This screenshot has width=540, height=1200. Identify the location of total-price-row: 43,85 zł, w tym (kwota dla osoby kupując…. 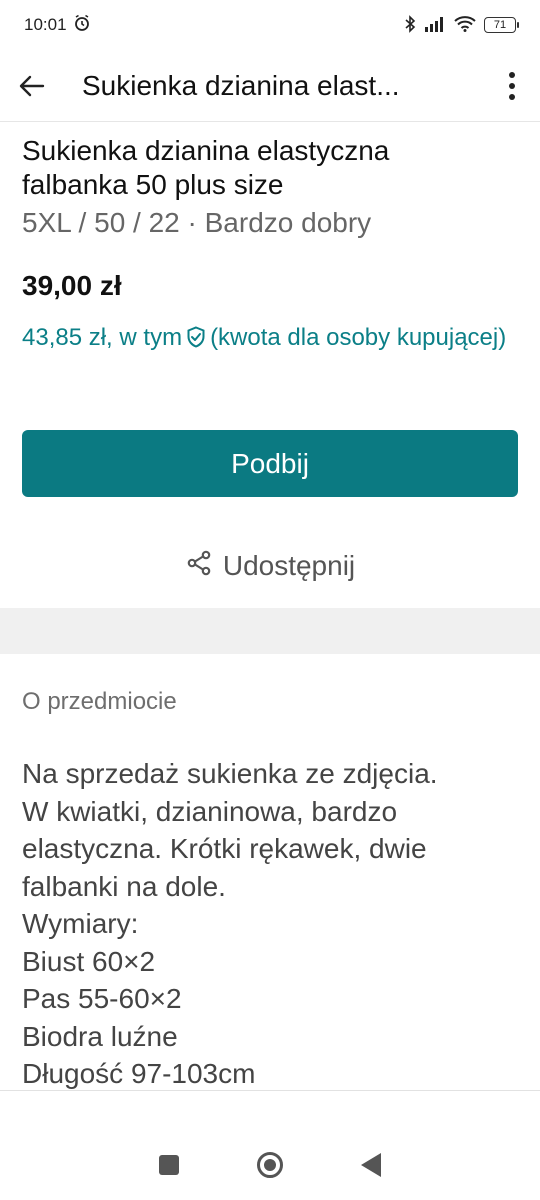
(272, 339).